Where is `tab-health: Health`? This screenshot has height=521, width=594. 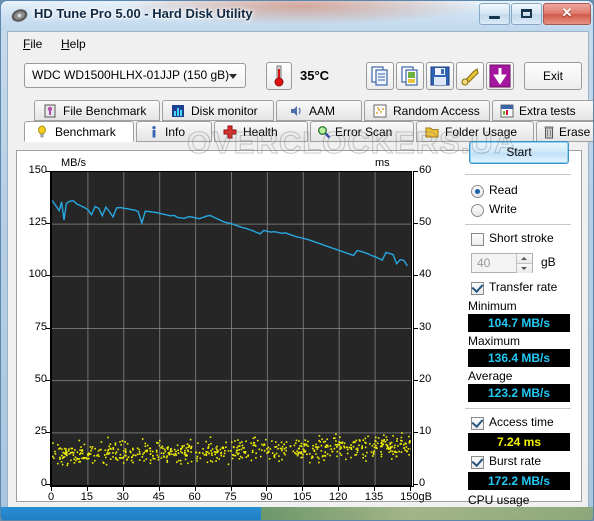 tab-health: Health is located at coordinates (261, 131).